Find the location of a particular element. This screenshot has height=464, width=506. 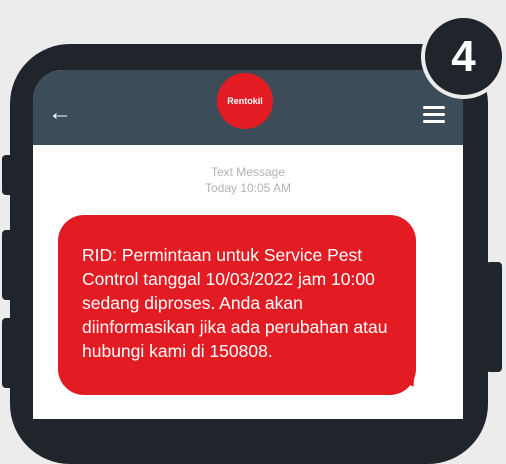

app-header: ← Rentokil is located at coordinates (248, 107).